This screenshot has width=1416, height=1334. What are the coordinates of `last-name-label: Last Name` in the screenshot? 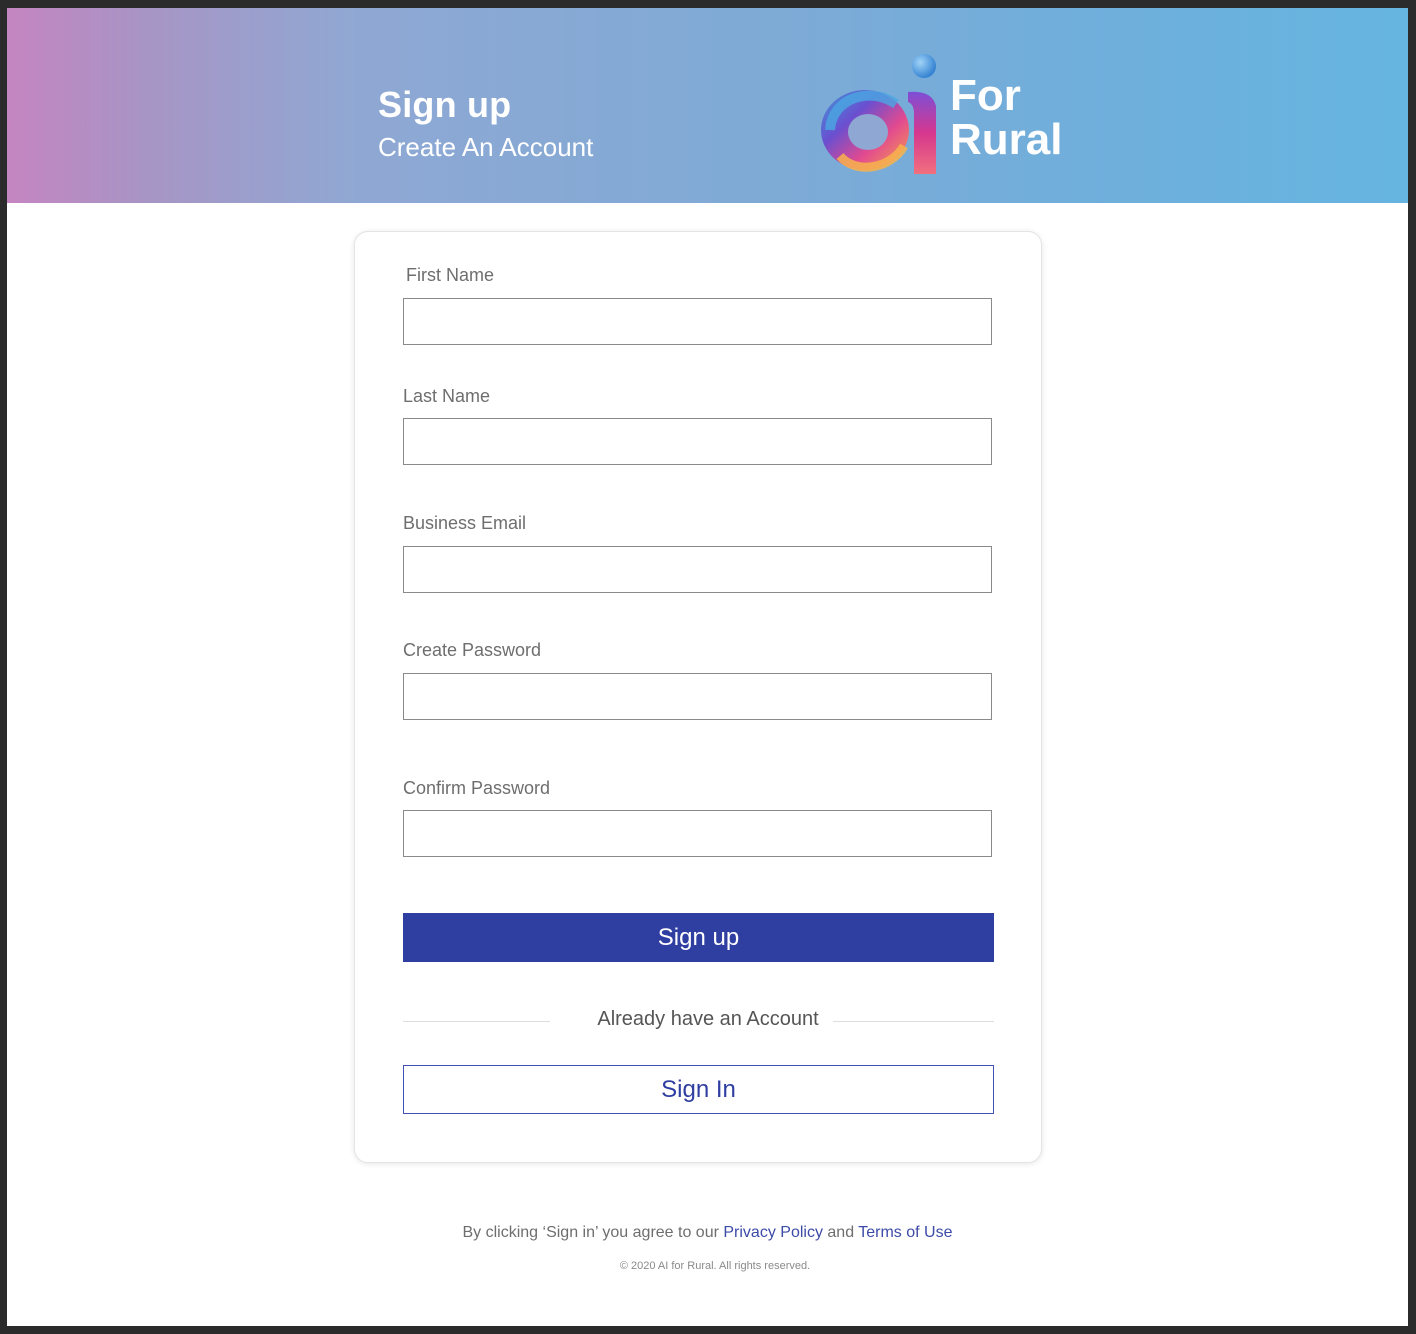 It's located at (447, 396).